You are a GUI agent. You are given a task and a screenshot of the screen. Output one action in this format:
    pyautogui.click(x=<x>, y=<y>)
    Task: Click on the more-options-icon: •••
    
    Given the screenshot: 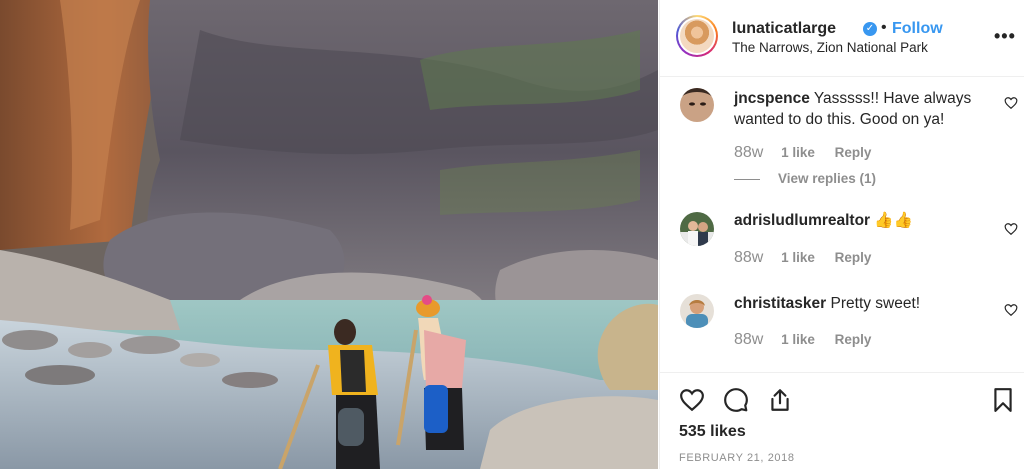 What is the action you would take?
    pyautogui.click(x=1005, y=36)
    